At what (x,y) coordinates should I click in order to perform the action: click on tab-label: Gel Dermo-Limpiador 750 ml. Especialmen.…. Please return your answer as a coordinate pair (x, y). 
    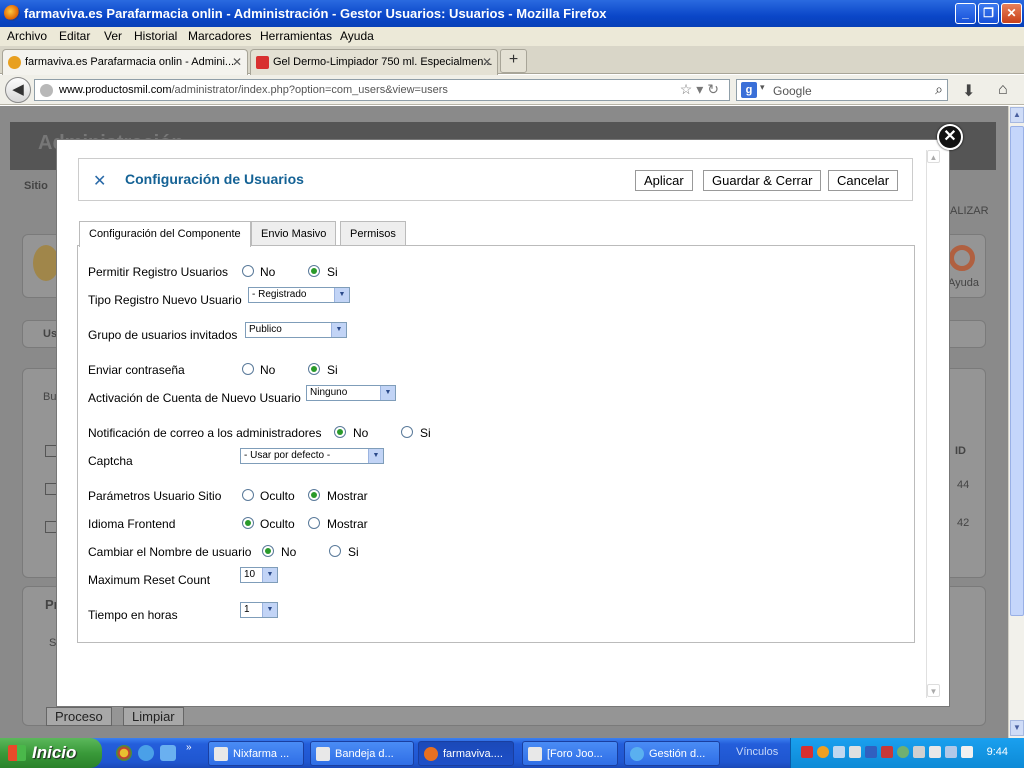
    Looking at the image, I should click on (383, 62).